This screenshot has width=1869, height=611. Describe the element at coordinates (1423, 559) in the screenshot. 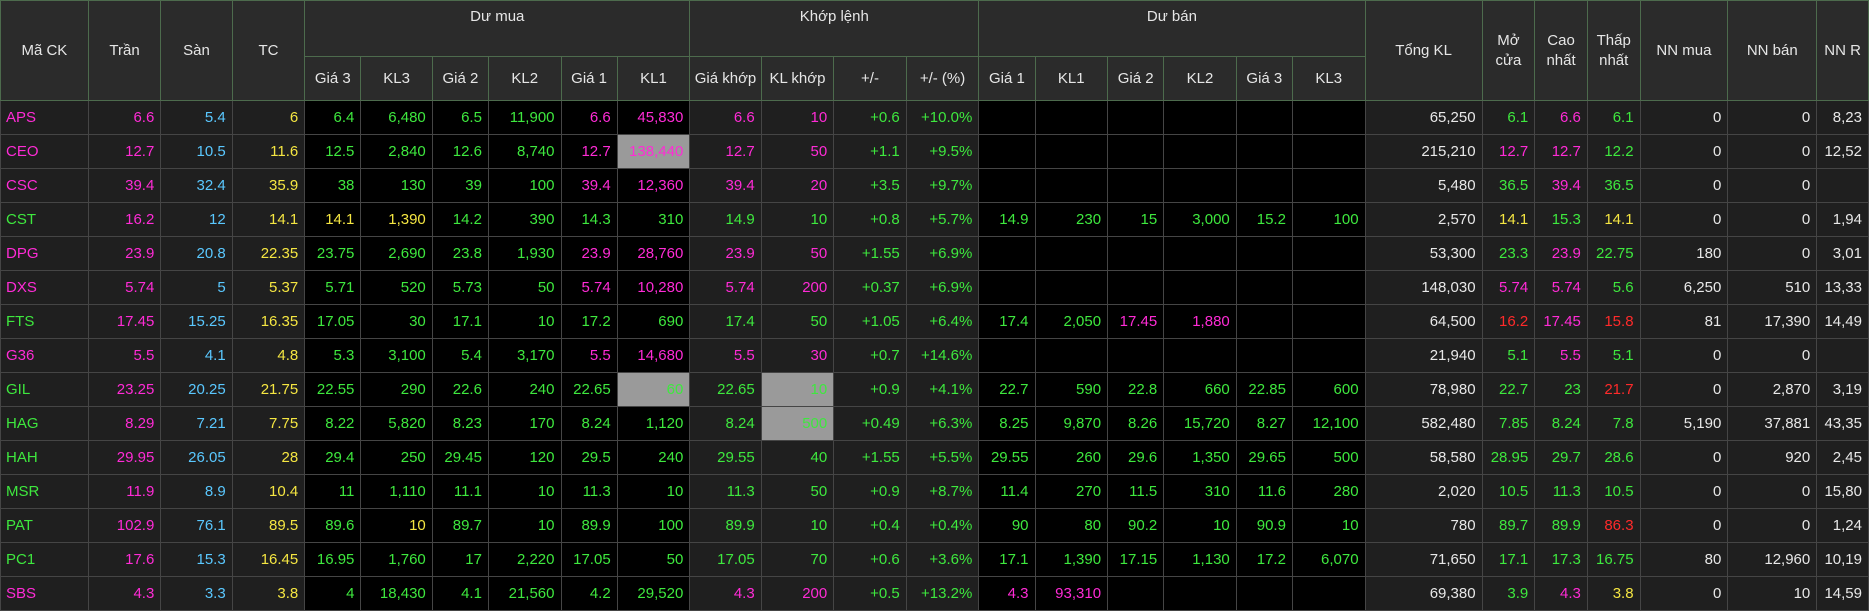

I see `cell-total-volume: 71,650` at that location.